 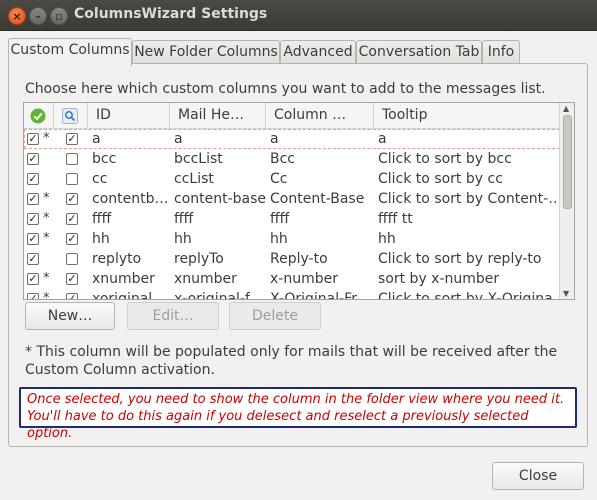 What do you see at coordinates (566, 293) in the screenshot?
I see `scroll-down-icon: ▼` at bounding box center [566, 293].